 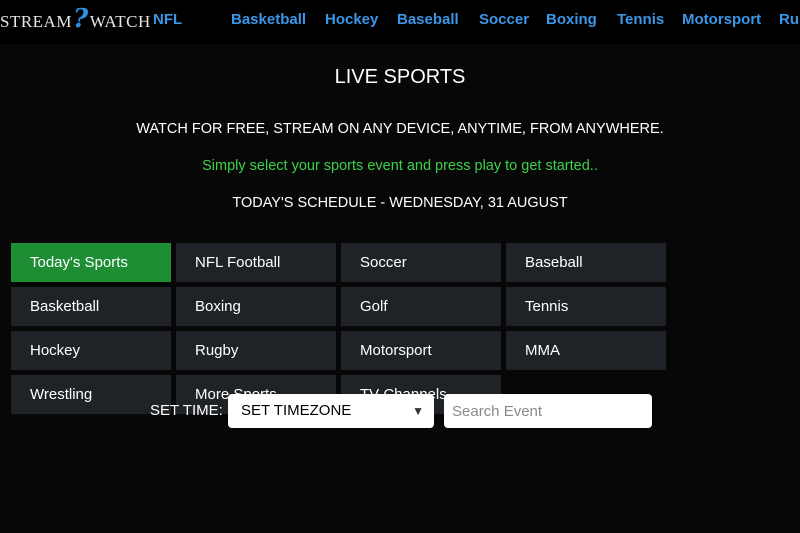 I want to click on category-basketball: Basketball, so click(x=91, y=306).